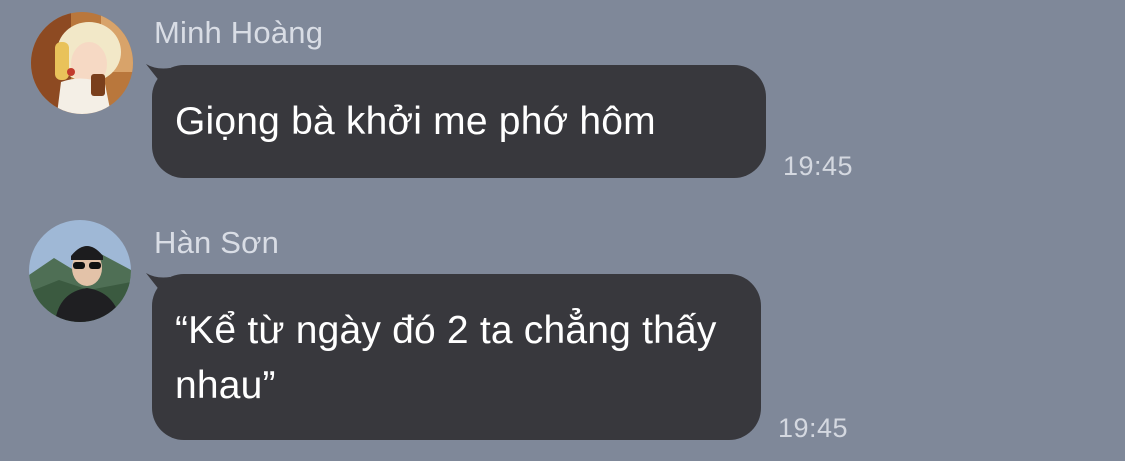 The height and width of the screenshot is (461, 1125). What do you see at coordinates (217, 242) in the screenshot?
I see `sender-name: Hàn Sơn` at bounding box center [217, 242].